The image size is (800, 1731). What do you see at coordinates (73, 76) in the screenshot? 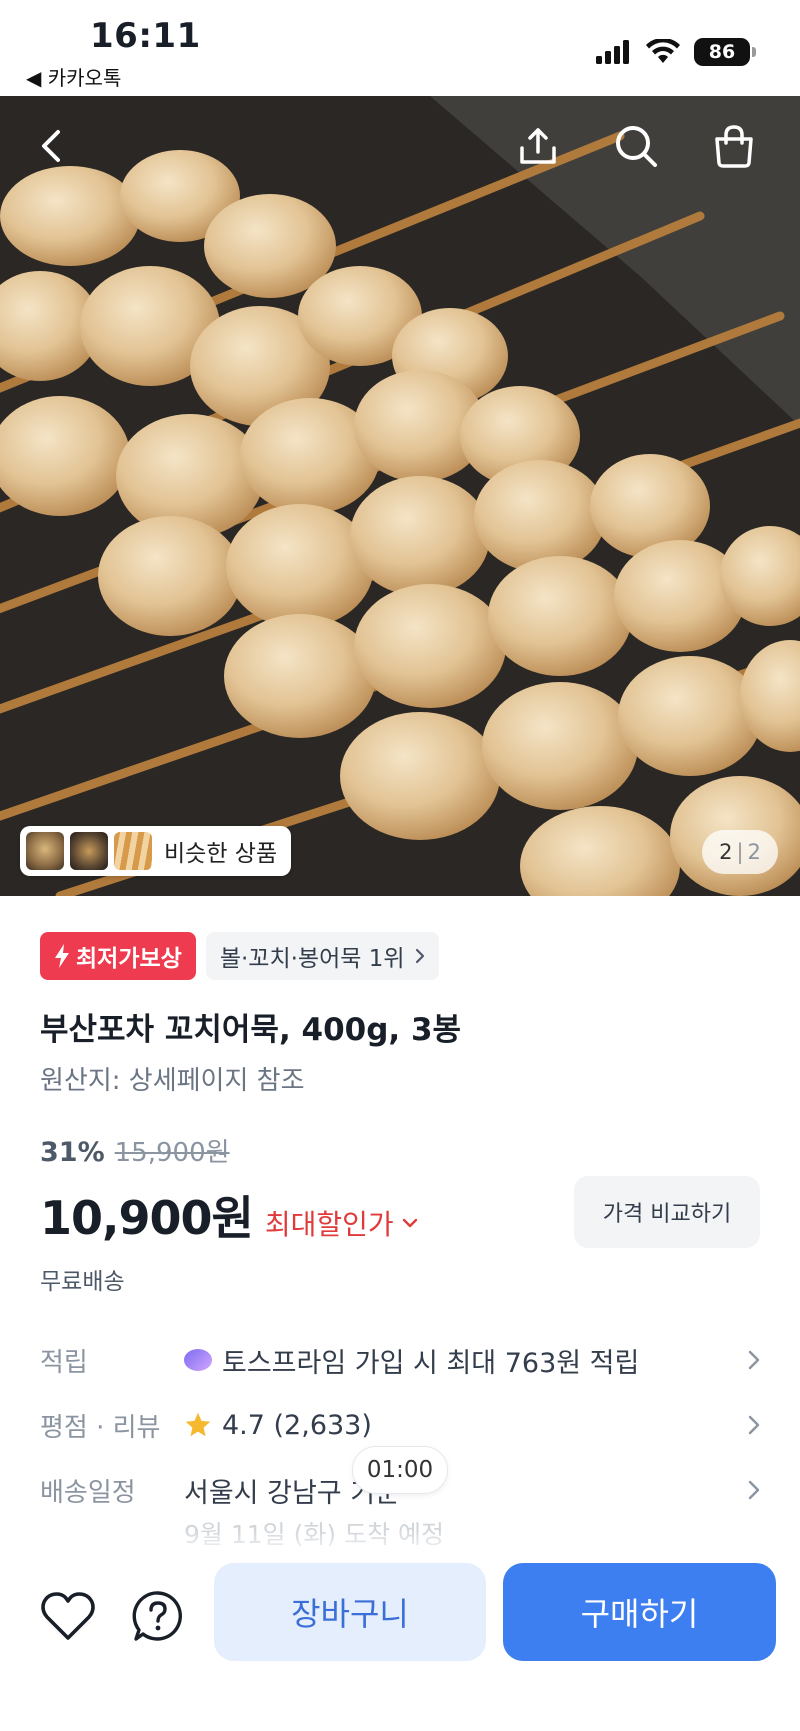
I see `back-to-app-link: ◀ 카카오톡` at bounding box center [73, 76].